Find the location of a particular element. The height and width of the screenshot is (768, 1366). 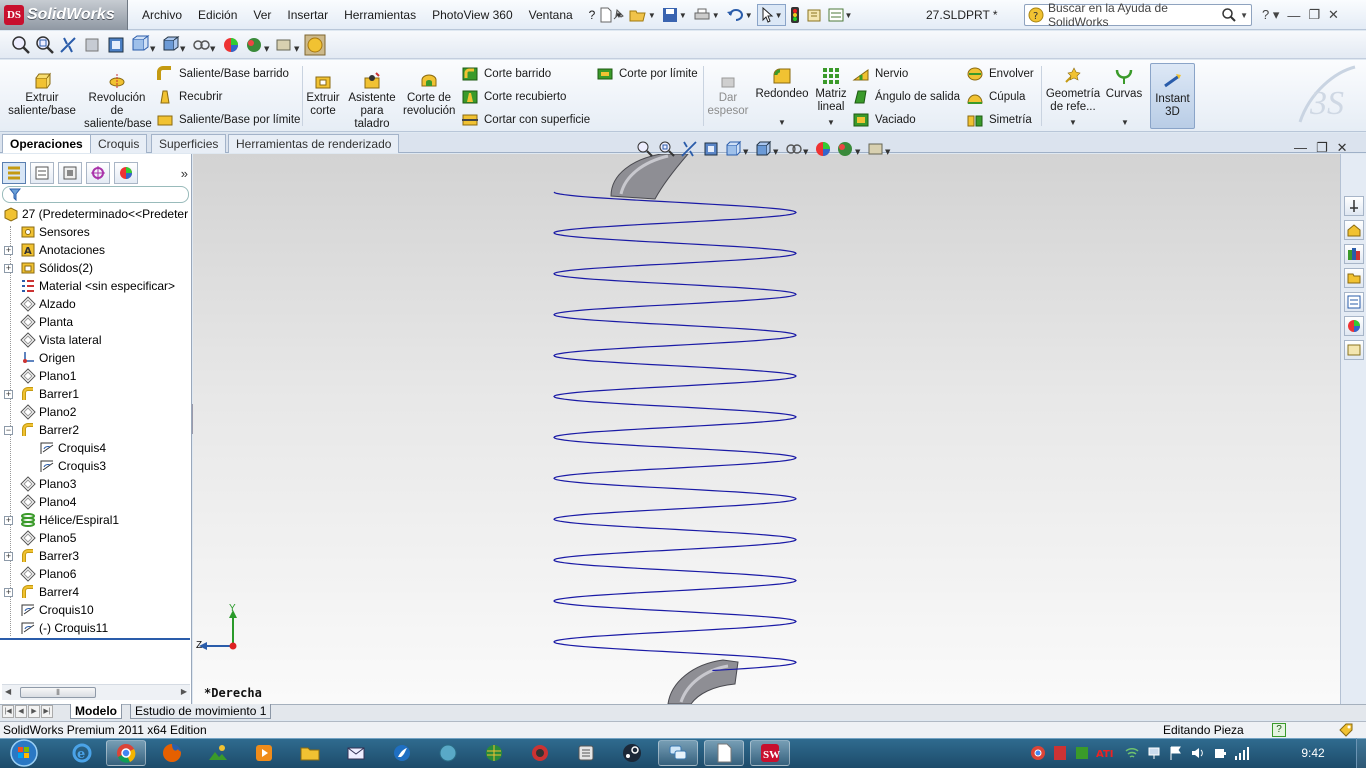

wrap-button: Envolver is located at coordinates (1000, 74).